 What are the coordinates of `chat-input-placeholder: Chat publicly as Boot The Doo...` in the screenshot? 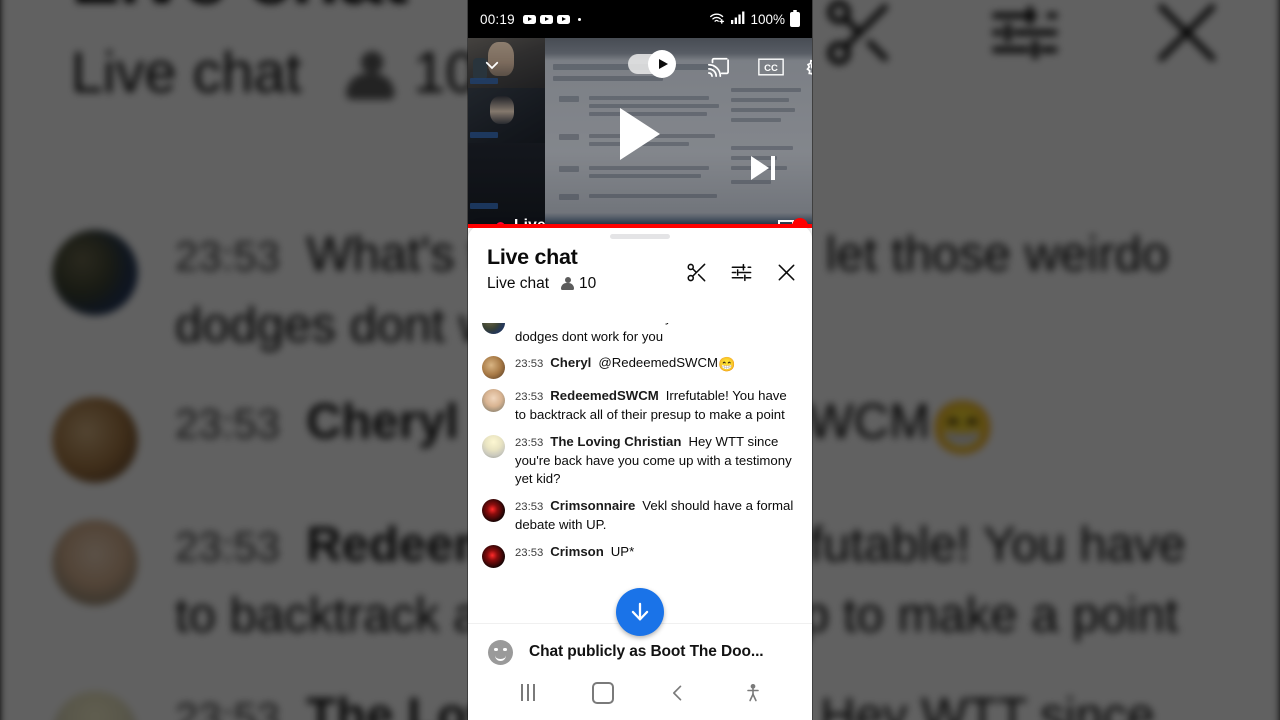 It's located at (646, 652).